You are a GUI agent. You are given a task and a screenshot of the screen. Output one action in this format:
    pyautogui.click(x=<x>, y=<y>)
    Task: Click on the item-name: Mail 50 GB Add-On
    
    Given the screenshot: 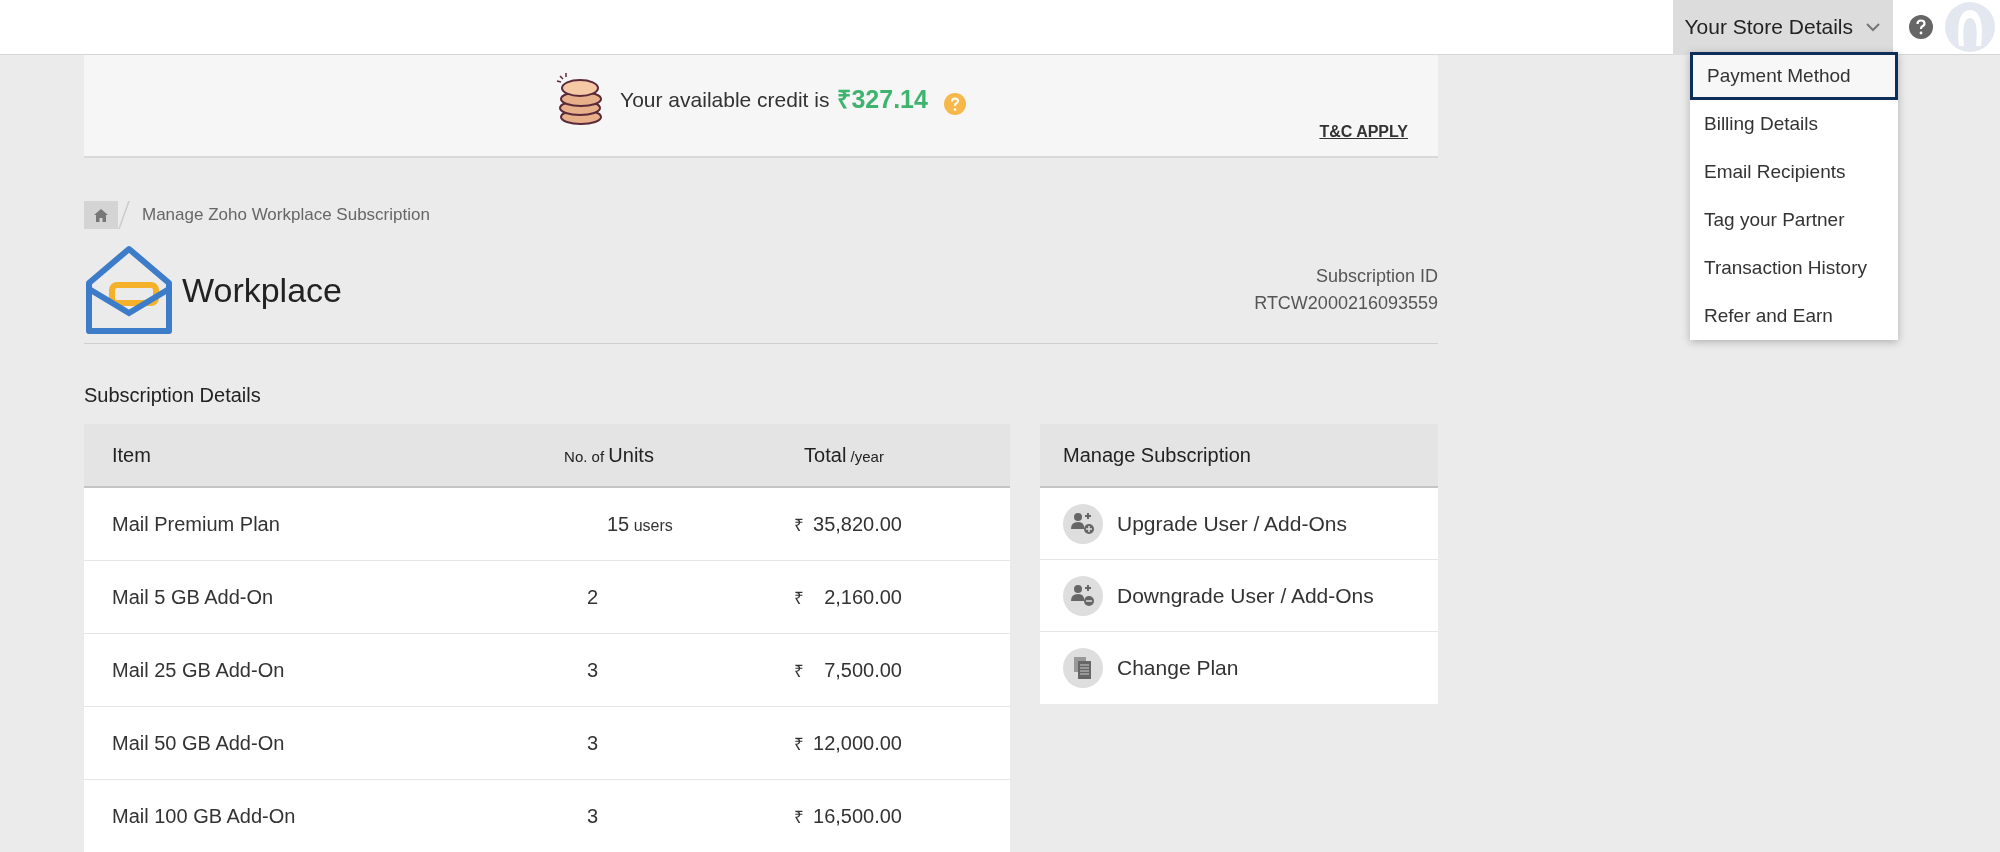 What is the action you would take?
    pyautogui.click(x=198, y=743)
    